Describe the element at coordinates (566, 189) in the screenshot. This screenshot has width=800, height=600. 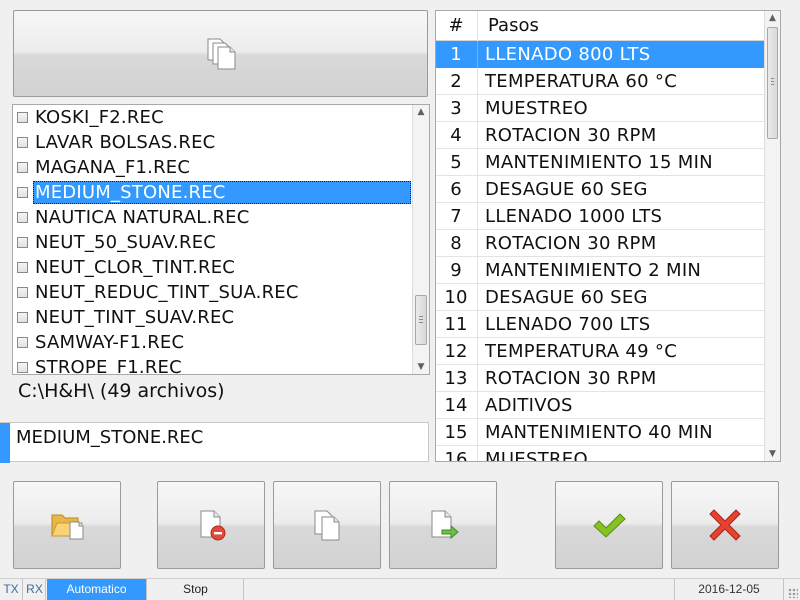
I see `step-text: DESAGUE 60 SEG` at that location.